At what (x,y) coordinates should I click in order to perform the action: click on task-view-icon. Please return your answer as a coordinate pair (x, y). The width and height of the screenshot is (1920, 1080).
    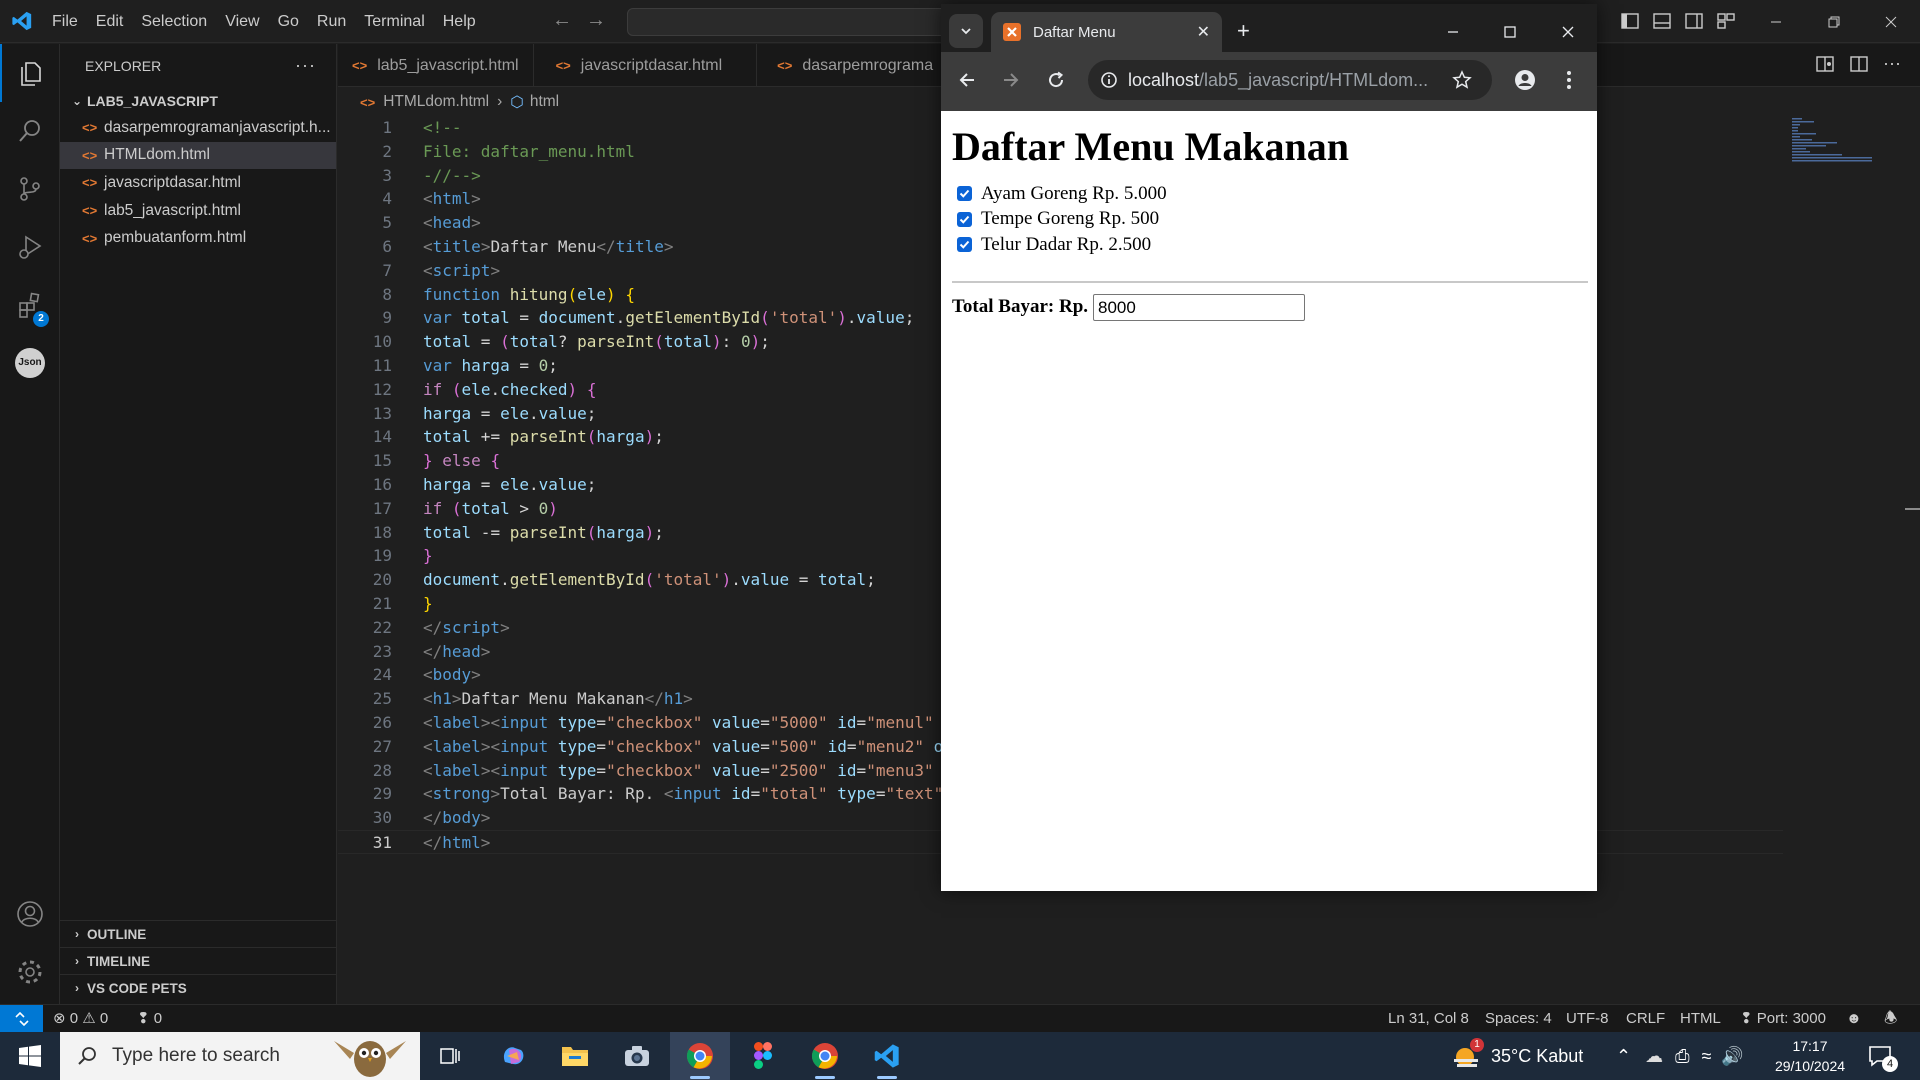
    Looking at the image, I should click on (450, 1056).